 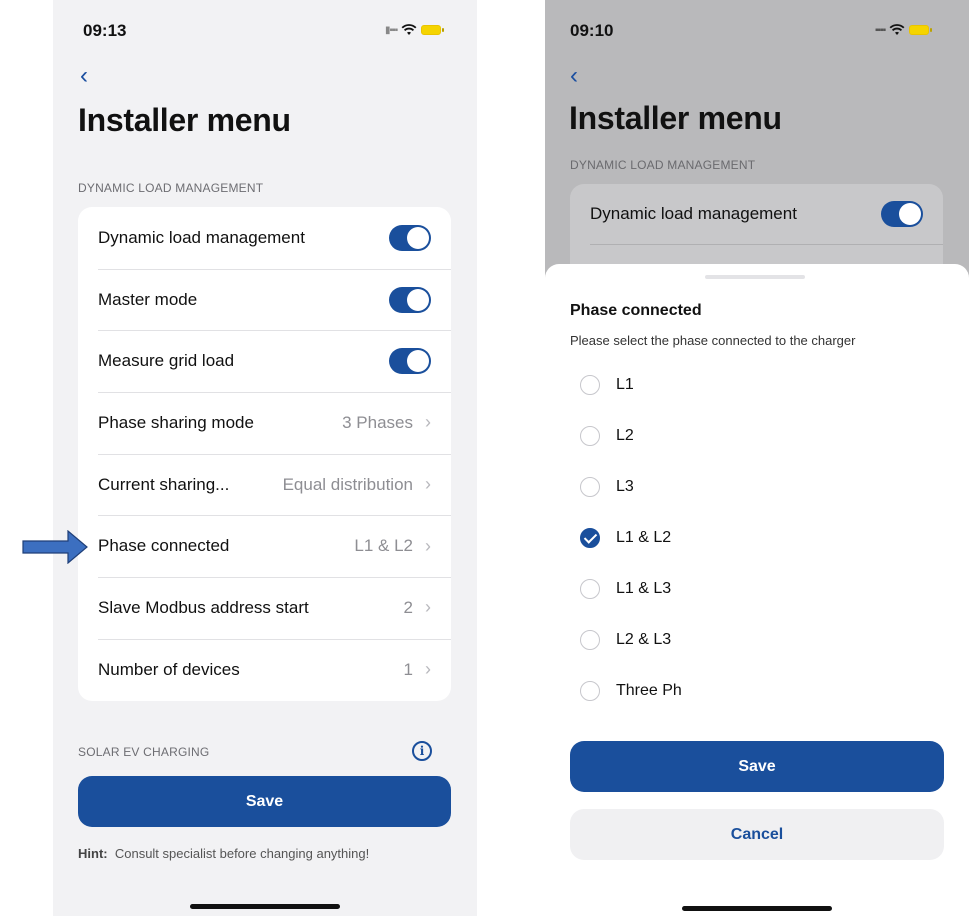 I want to click on option-label: L1 & L3, so click(x=644, y=588).